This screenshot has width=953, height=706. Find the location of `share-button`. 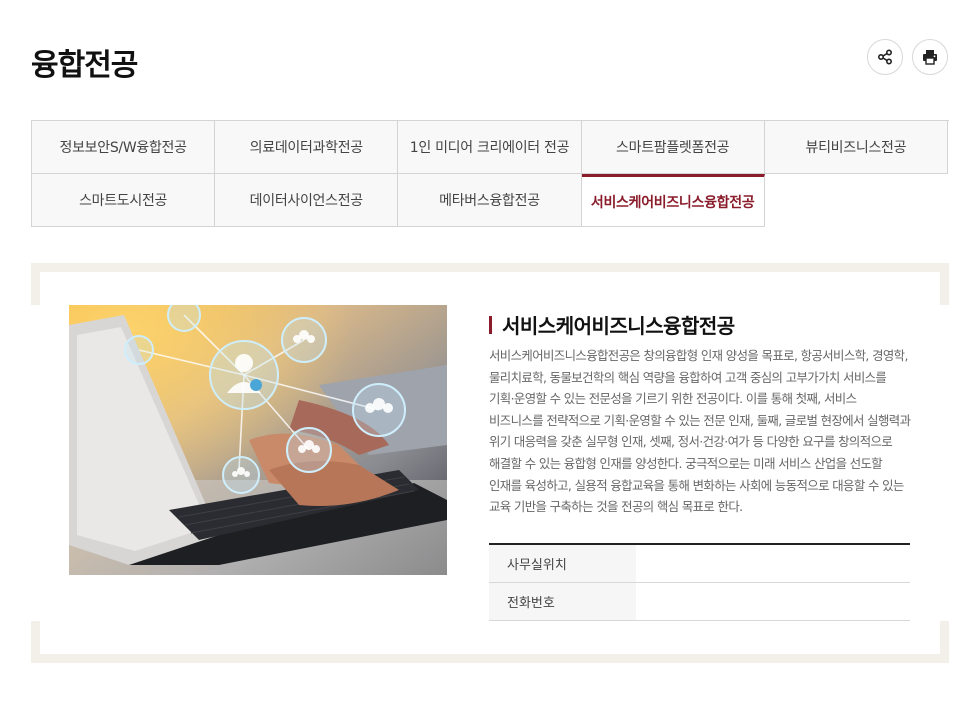

share-button is located at coordinates (885, 57).